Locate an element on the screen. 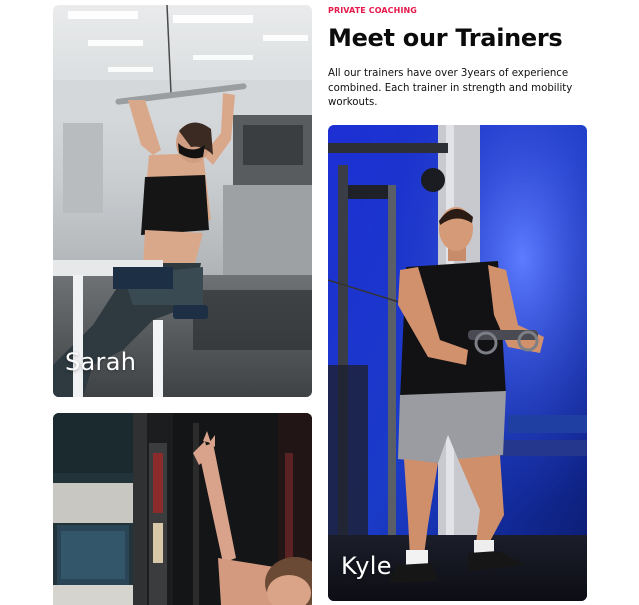 This screenshot has width=639, height=605. trainer-card is located at coordinates (182, 509).